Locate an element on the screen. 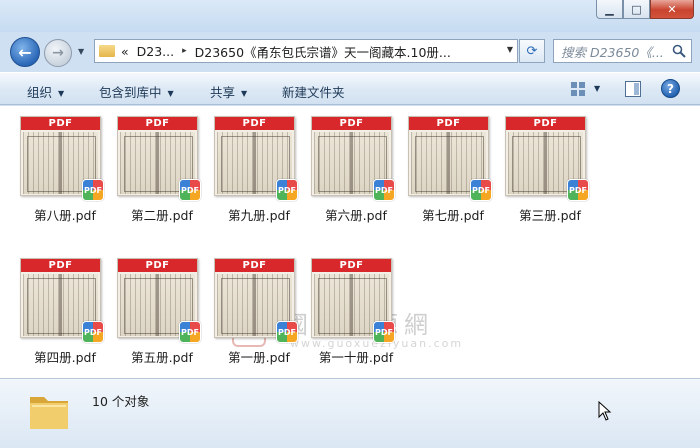 The width and height of the screenshot is (700, 448). file-item: PDF PDF 第五册.pdf is located at coordinates (154, 306).